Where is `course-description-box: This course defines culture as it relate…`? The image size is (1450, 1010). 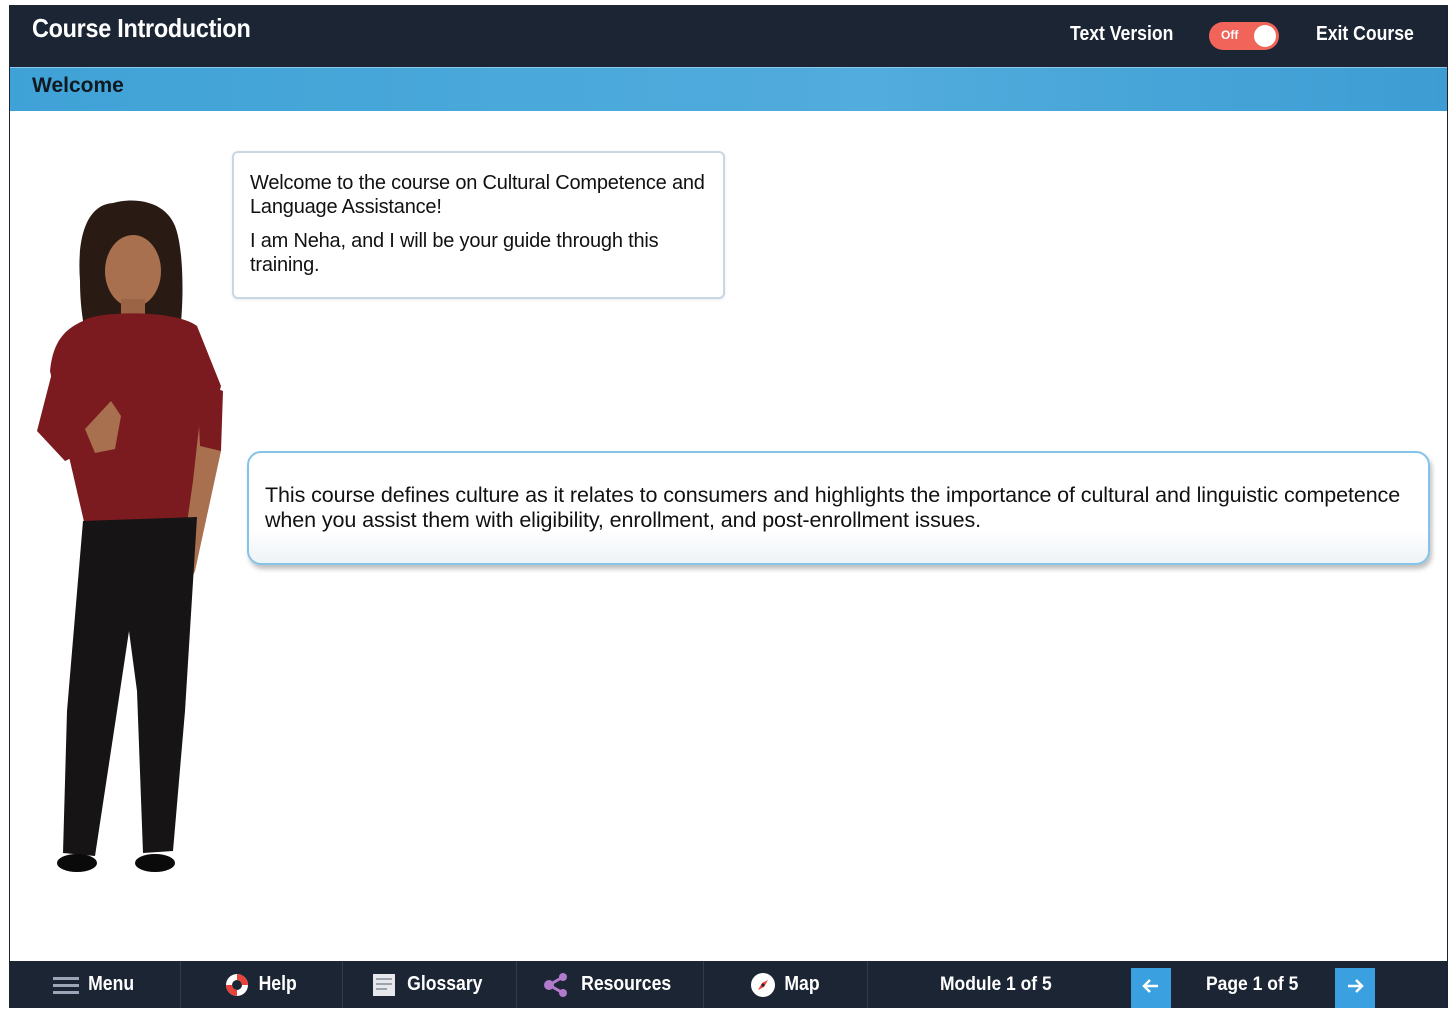
course-description-box: This course defines culture as it relate… is located at coordinates (838, 508).